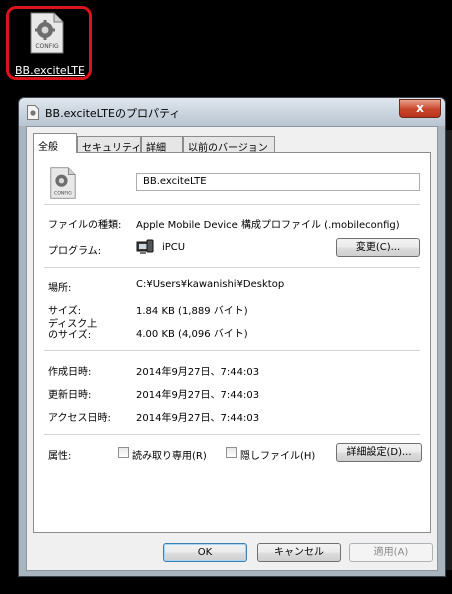 The image size is (452, 594). I want to click on size-label: サイズ:, so click(65, 311).